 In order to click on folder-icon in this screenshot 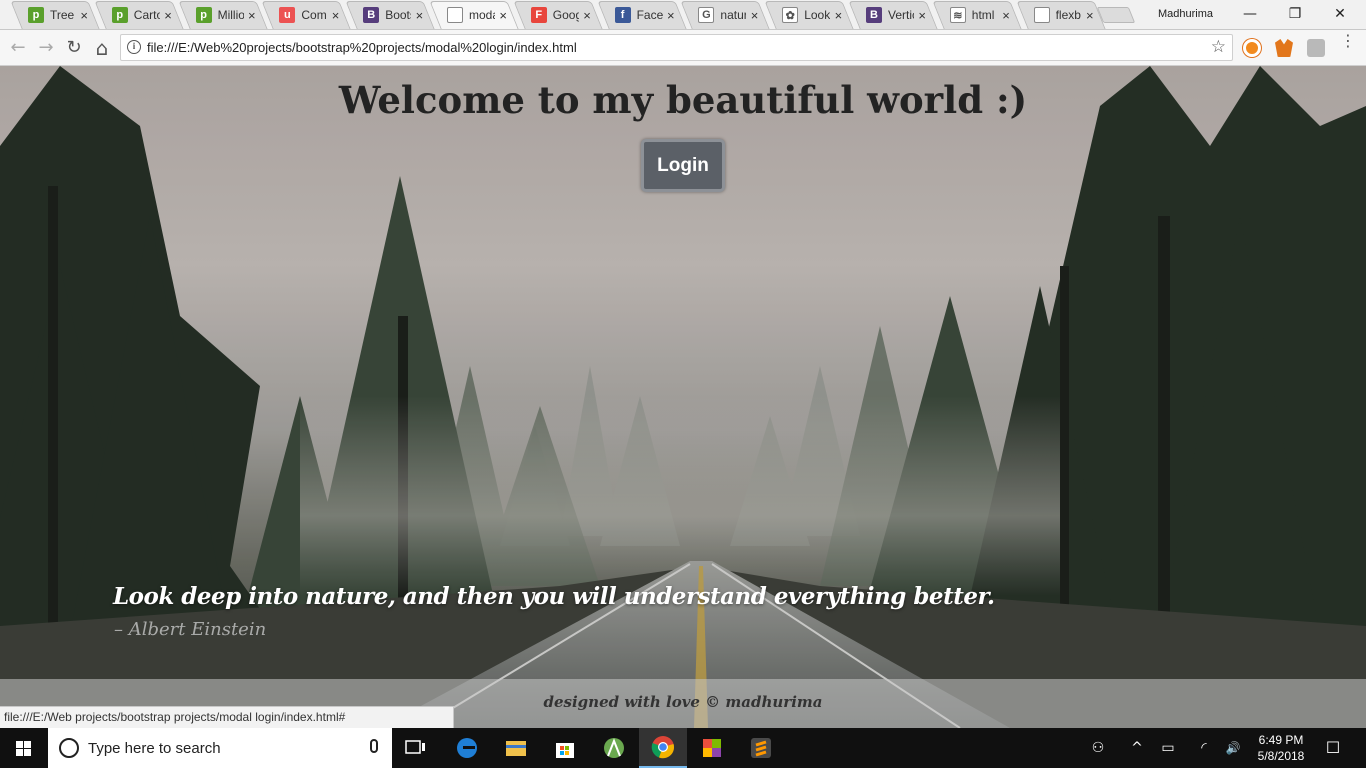, I will do `click(516, 748)`.